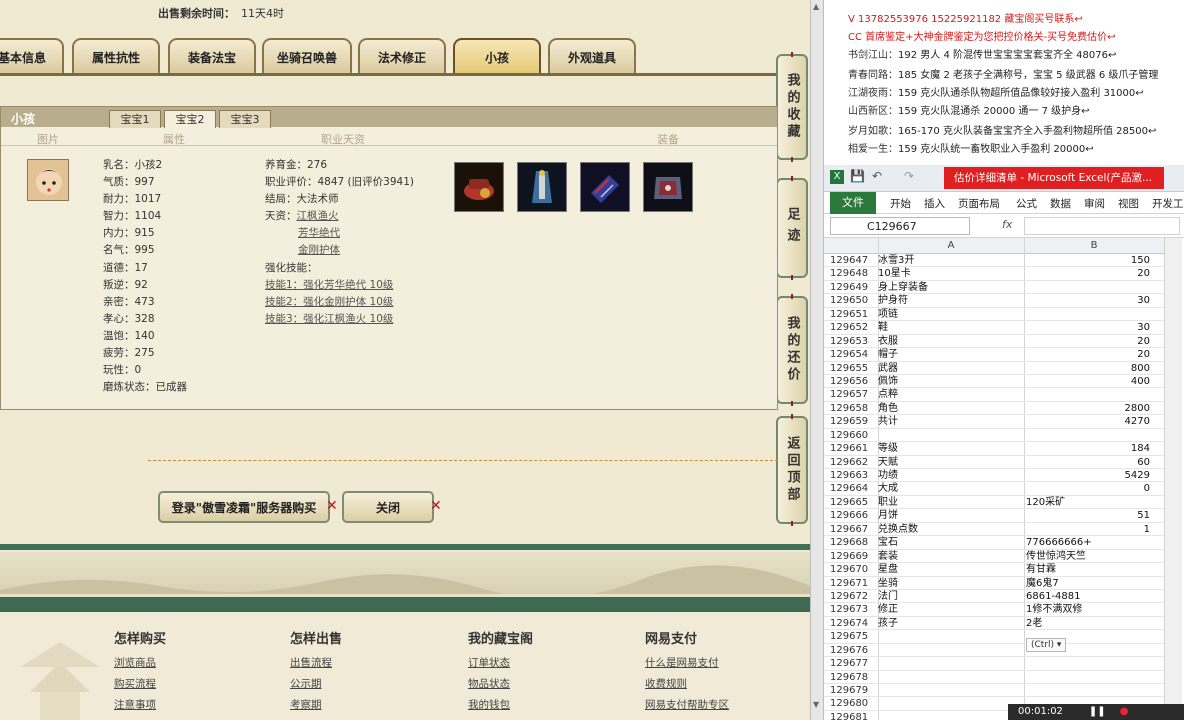 The width and height of the screenshot is (1184, 720). I want to click on sheet-row: 129670 星盘 有甘霖, so click(994, 570).